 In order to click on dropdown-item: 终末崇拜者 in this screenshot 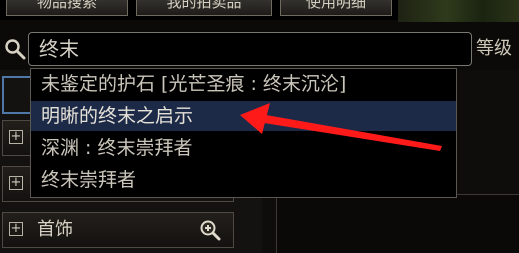, I will do `click(243, 180)`.